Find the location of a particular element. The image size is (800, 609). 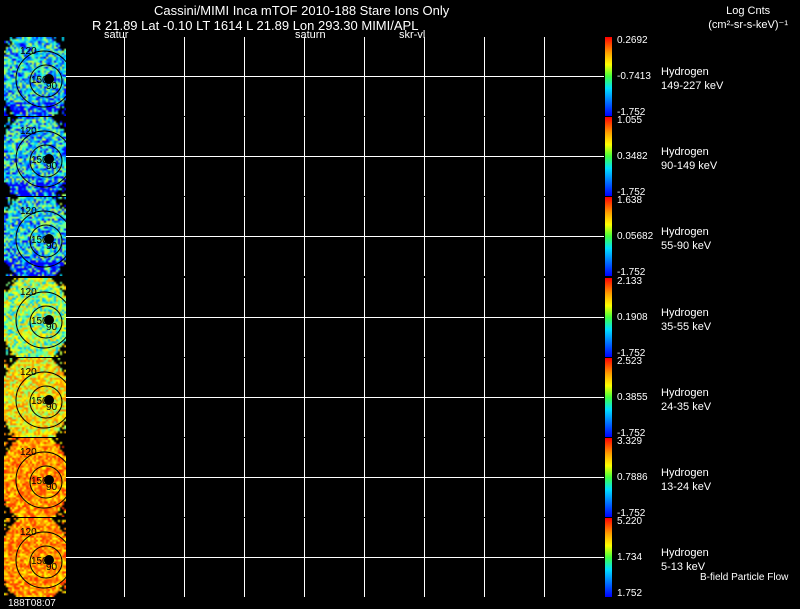

colorbar-max-label: 1.638 is located at coordinates (630, 200).